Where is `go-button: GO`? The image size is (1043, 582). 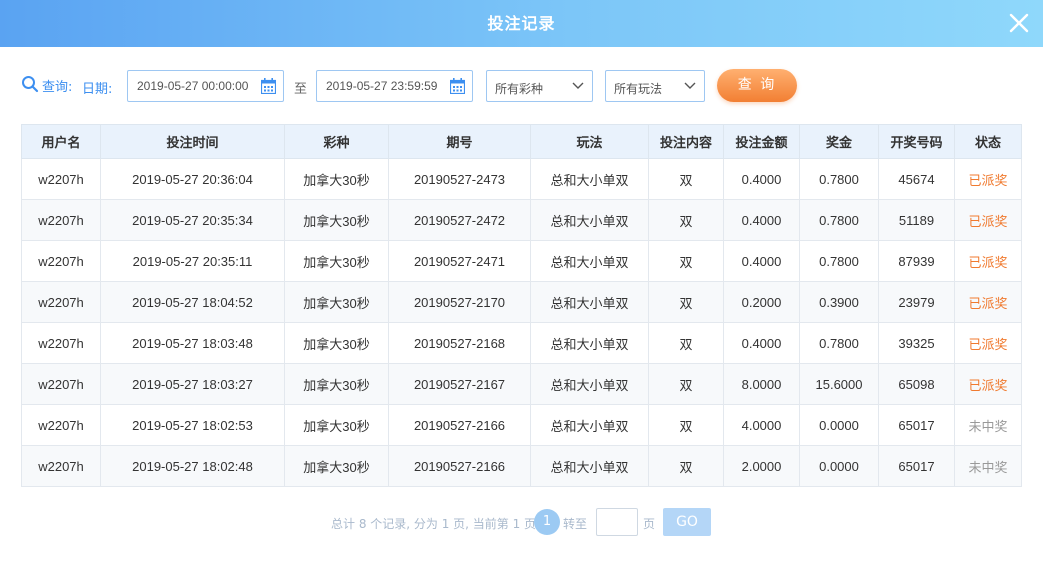 go-button: GO is located at coordinates (687, 522).